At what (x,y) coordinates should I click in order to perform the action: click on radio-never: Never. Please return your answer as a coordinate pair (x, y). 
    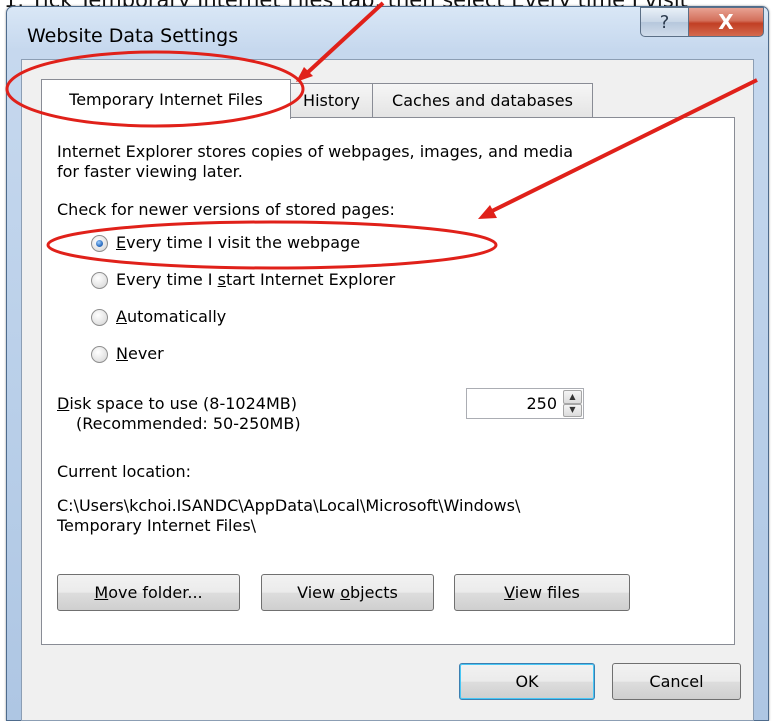
    Looking at the image, I should click on (127, 354).